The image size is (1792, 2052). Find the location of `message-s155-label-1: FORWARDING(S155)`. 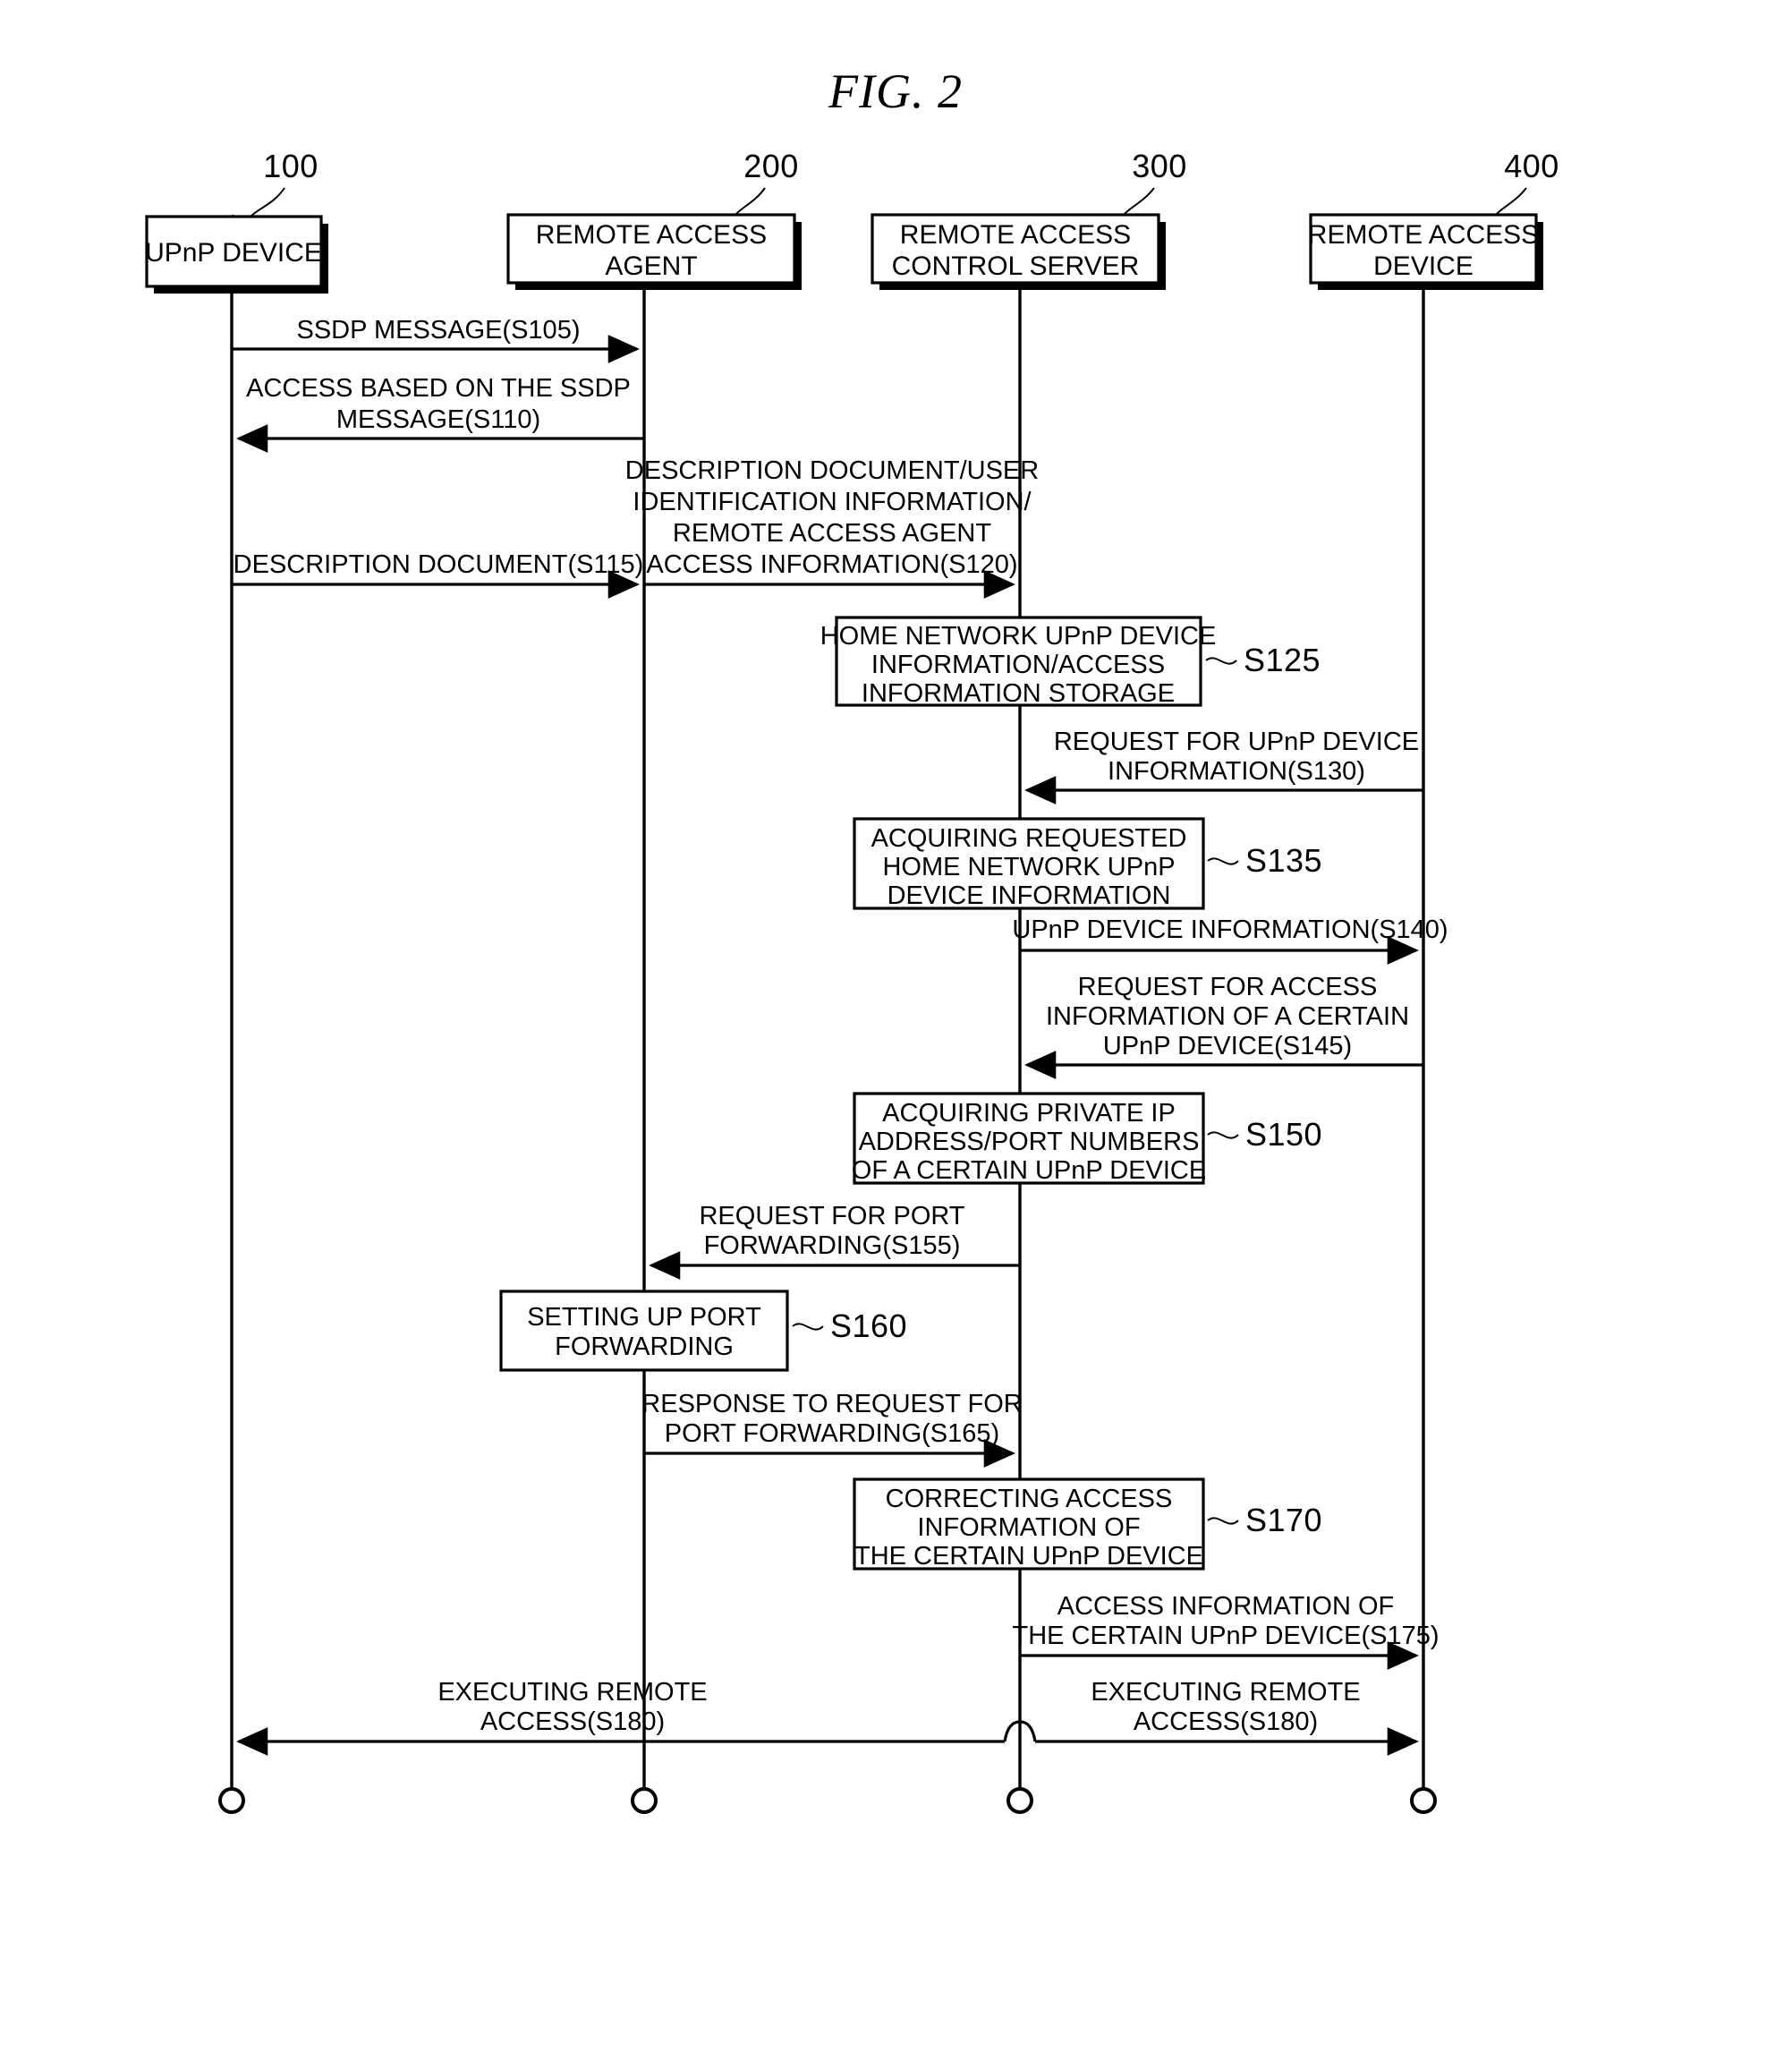

message-s155-label-1: FORWARDING(S155) is located at coordinates (832, 1245).